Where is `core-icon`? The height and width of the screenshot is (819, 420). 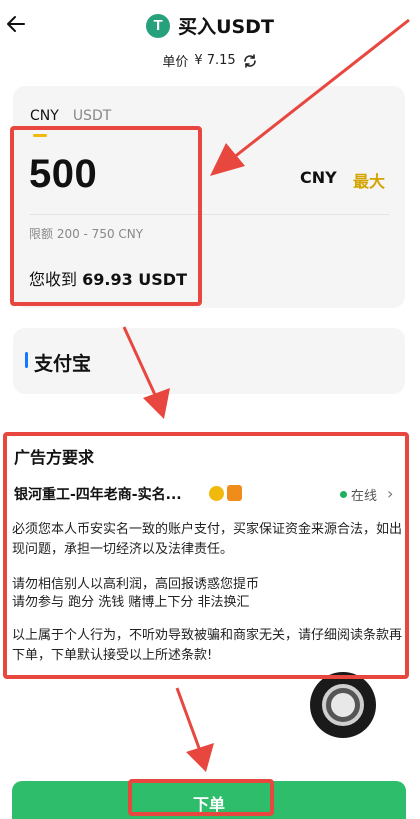
core-icon is located at coordinates (343, 705).